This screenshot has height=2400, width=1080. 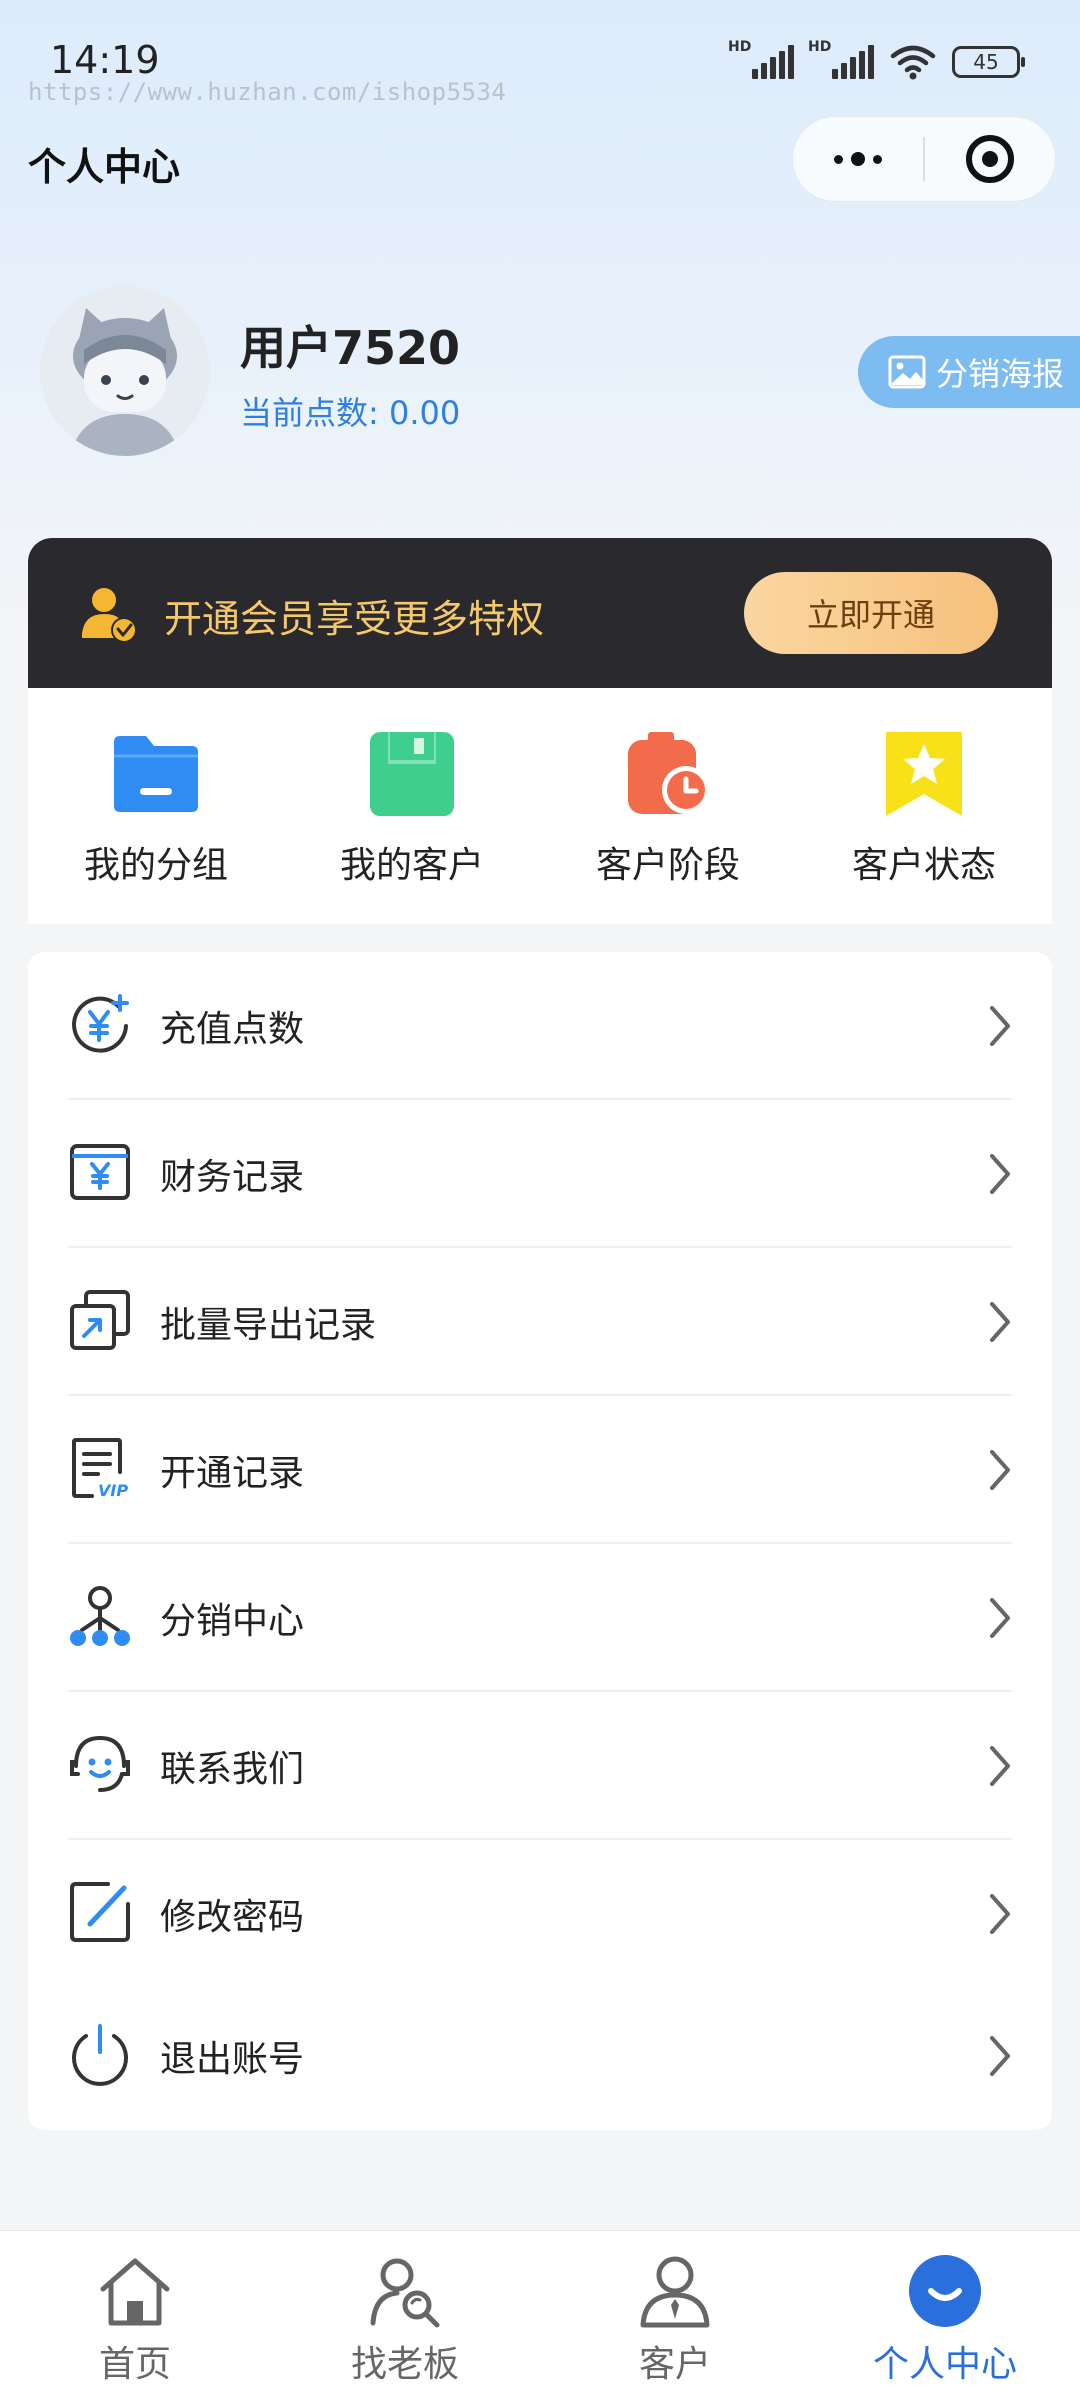 What do you see at coordinates (105, 60) in the screenshot?
I see `status-time: 14:19` at bounding box center [105, 60].